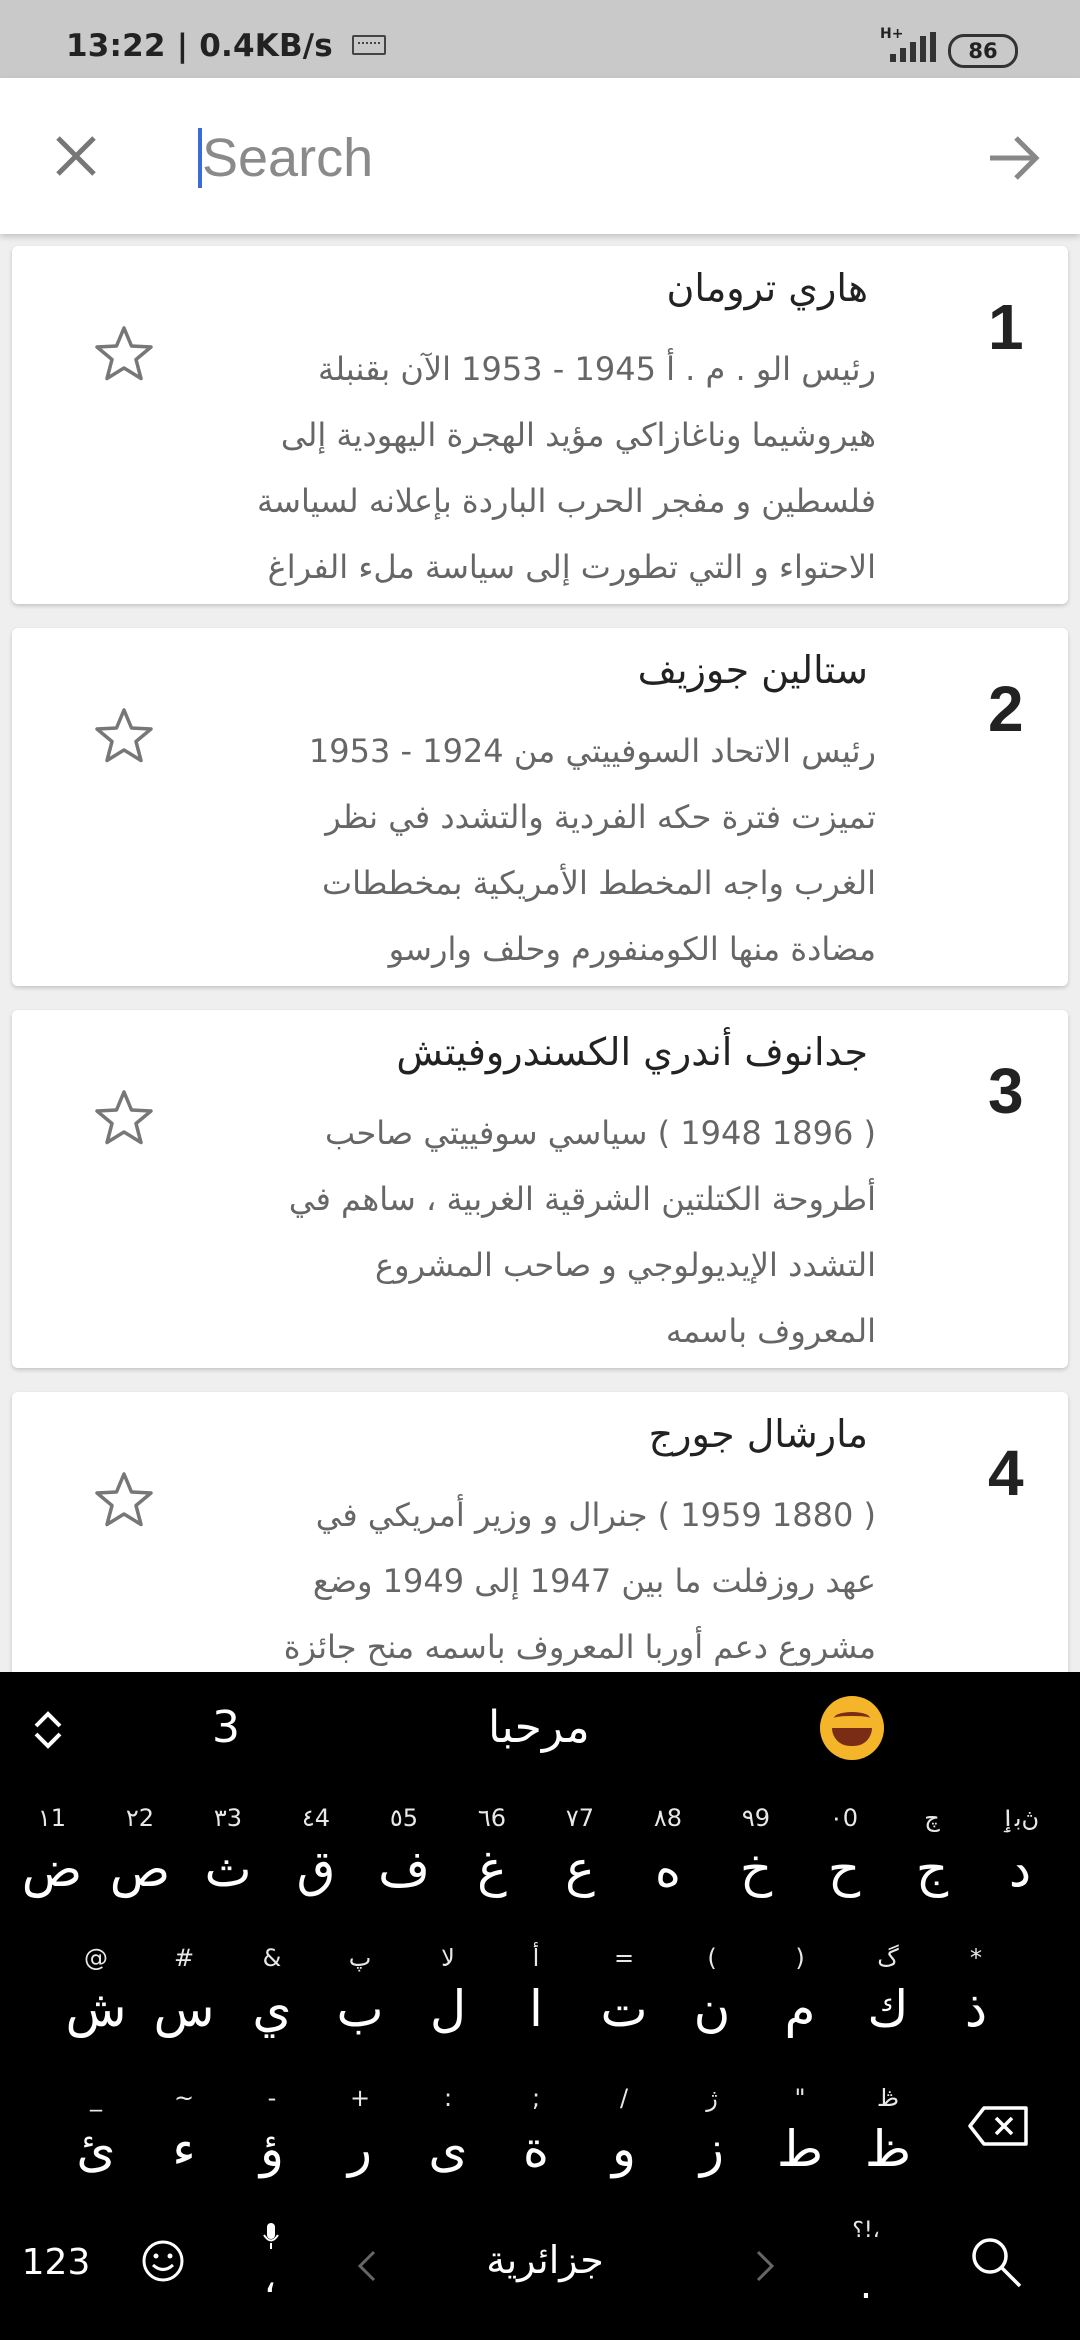 The image size is (1080, 2340). I want to click on key: * ذ, so click(976, 2004).